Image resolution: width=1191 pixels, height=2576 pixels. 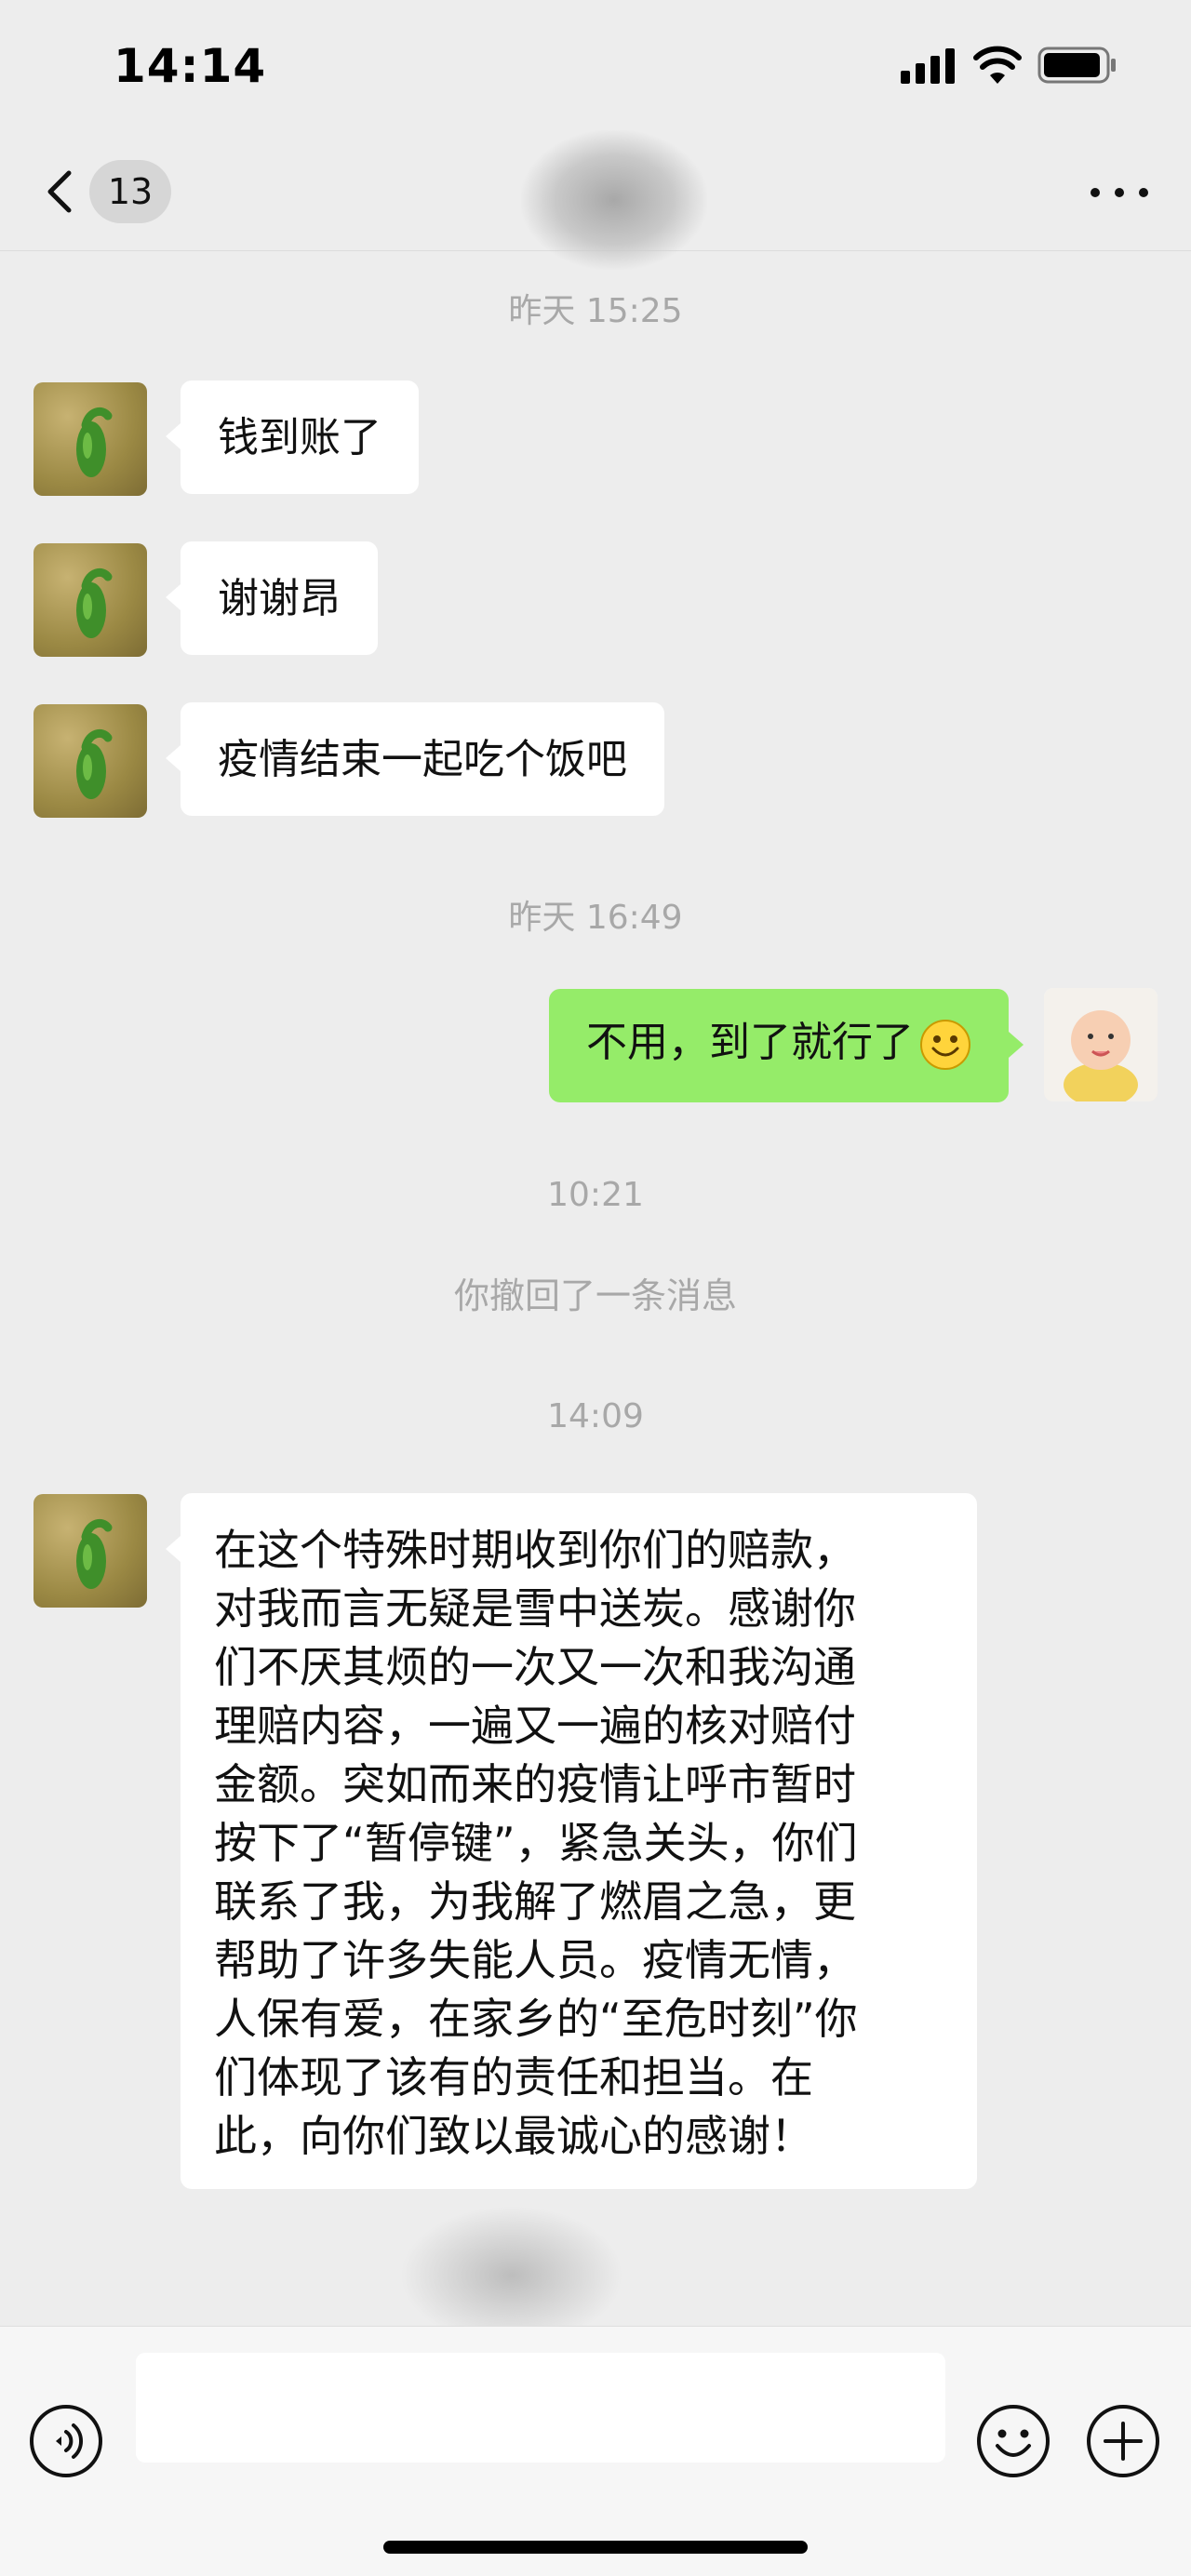 I want to click on incoming-message: 谢谢昂, so click(x=272, y=598).